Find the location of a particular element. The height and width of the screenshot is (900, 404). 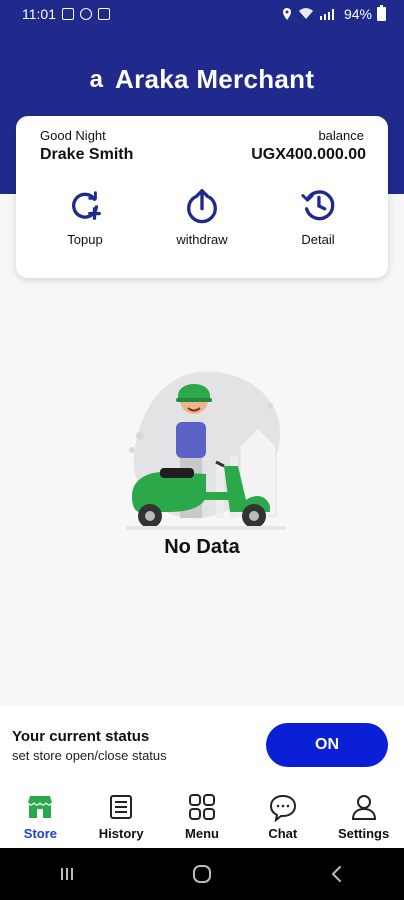

nav-label-menu: Menu is located at coordinates (202, 833).